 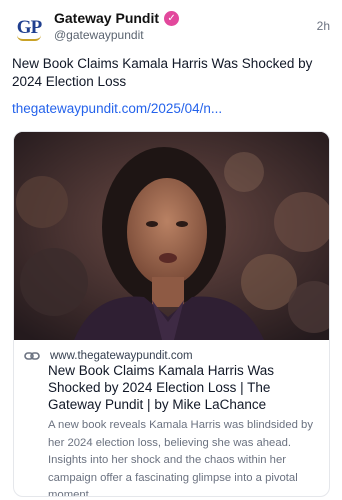 I want to click on post-timestamp: 2h, so click(x=323, y=26).